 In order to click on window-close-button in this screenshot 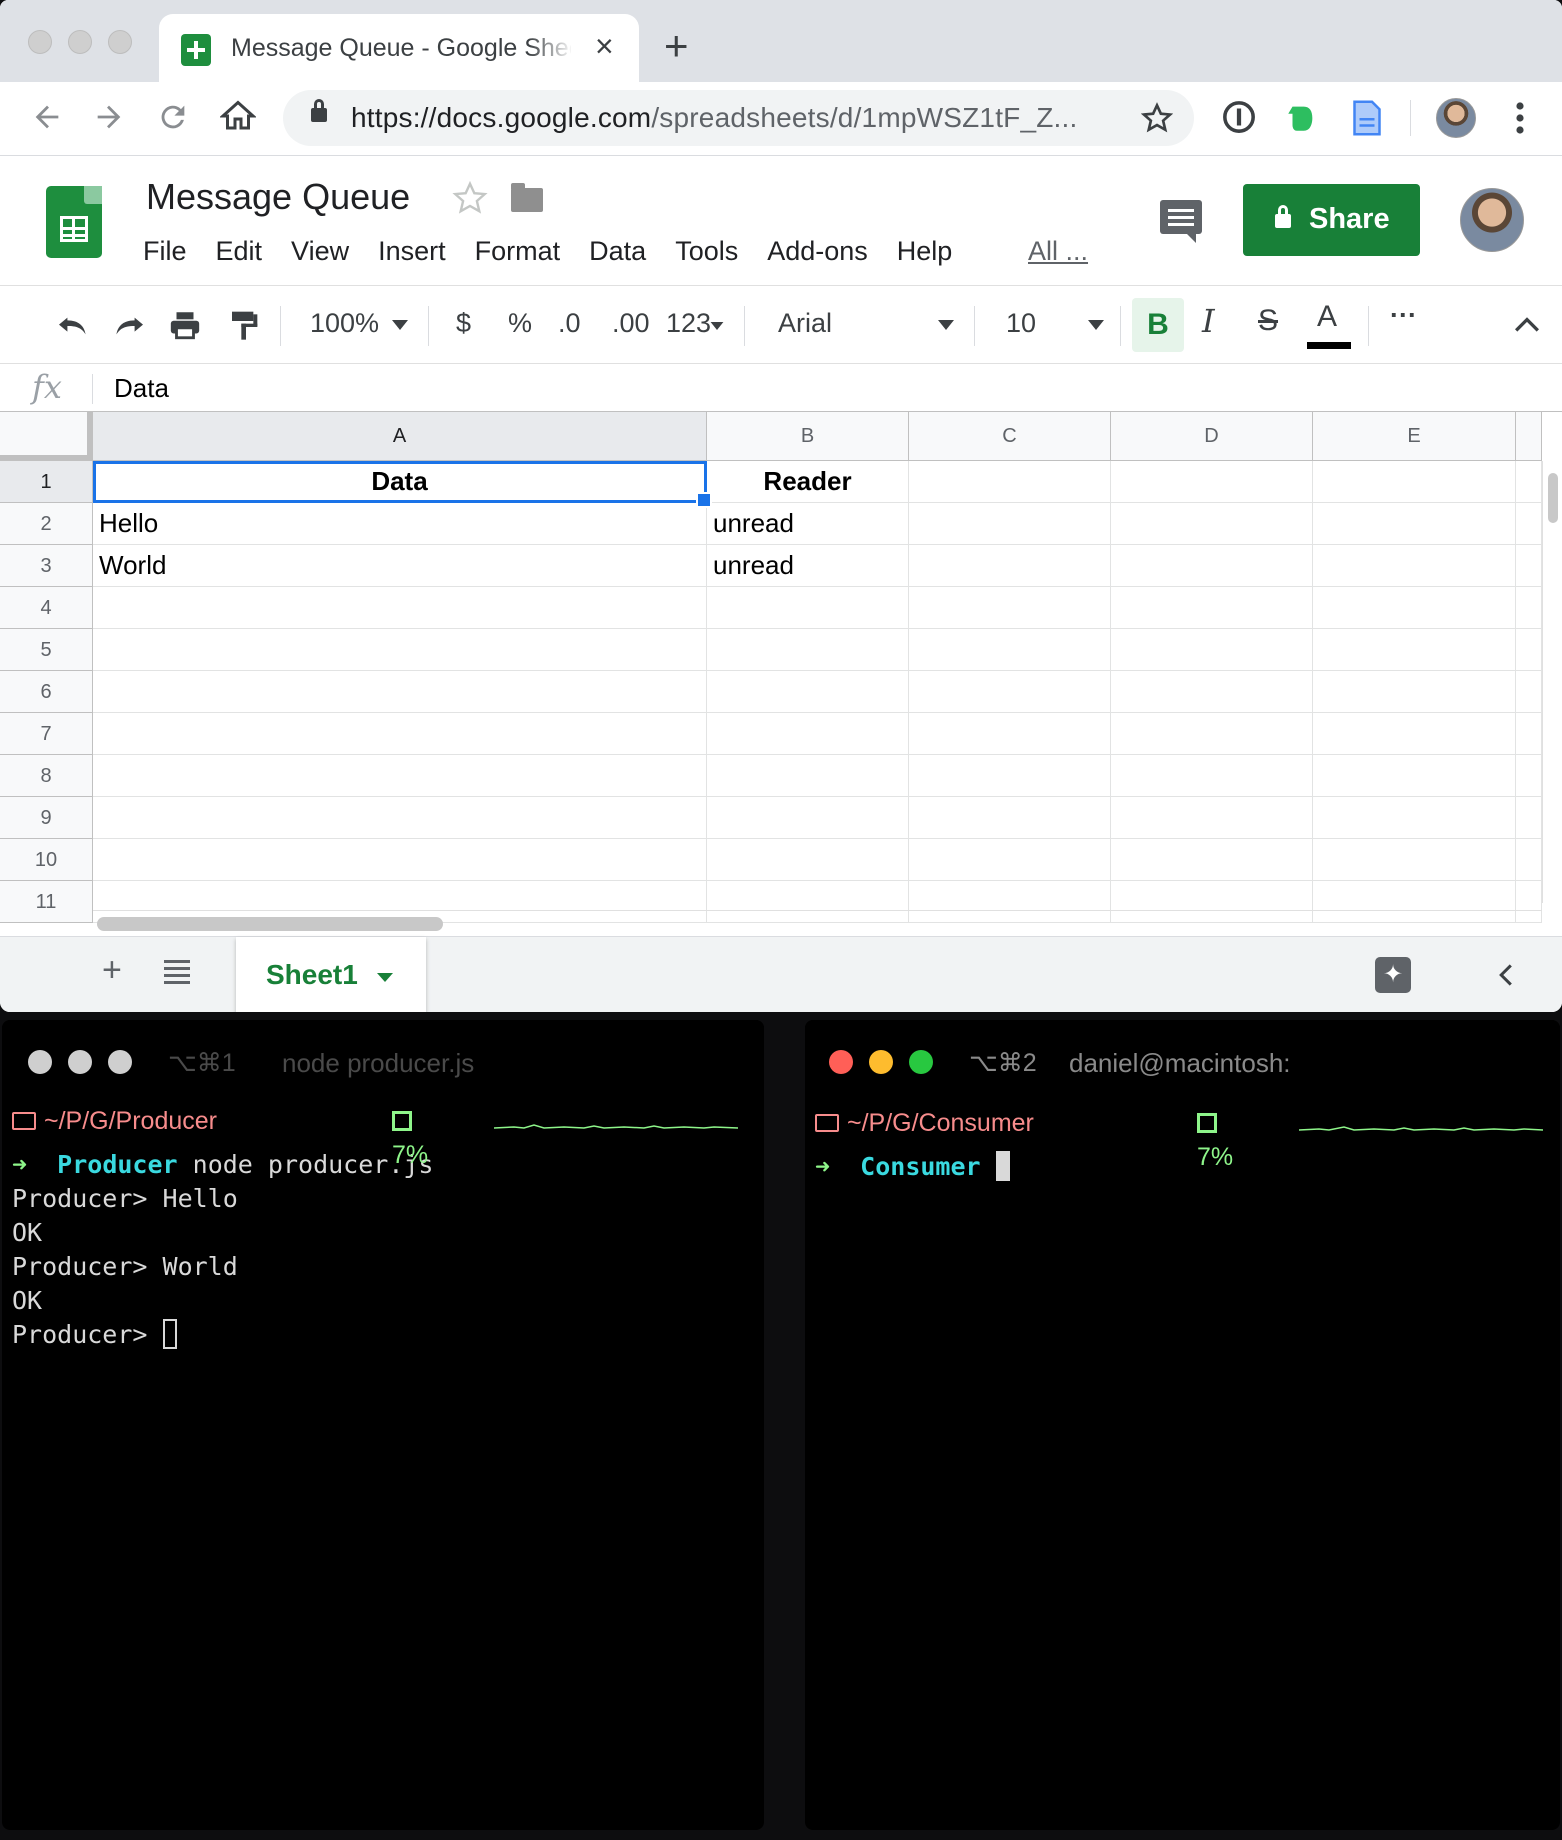, I will do `click(40, 42)`.